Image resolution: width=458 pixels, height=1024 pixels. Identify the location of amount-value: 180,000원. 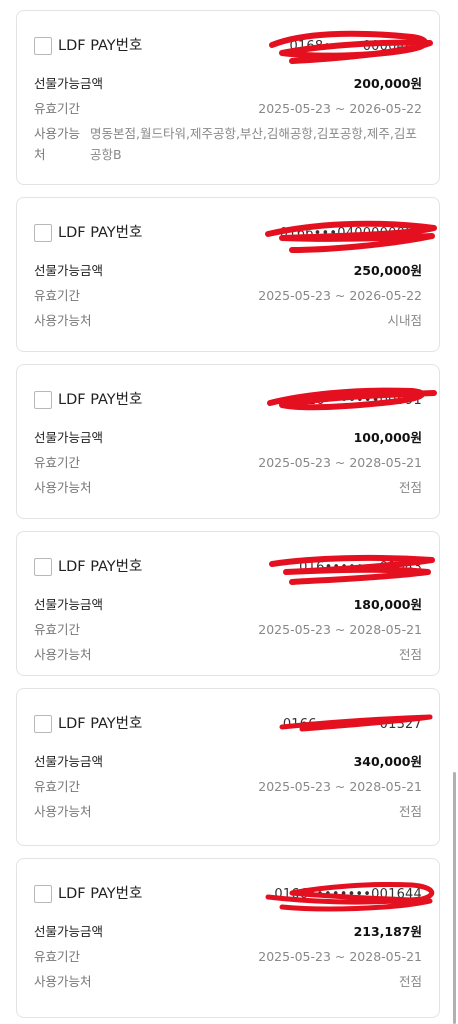
(387, 604).